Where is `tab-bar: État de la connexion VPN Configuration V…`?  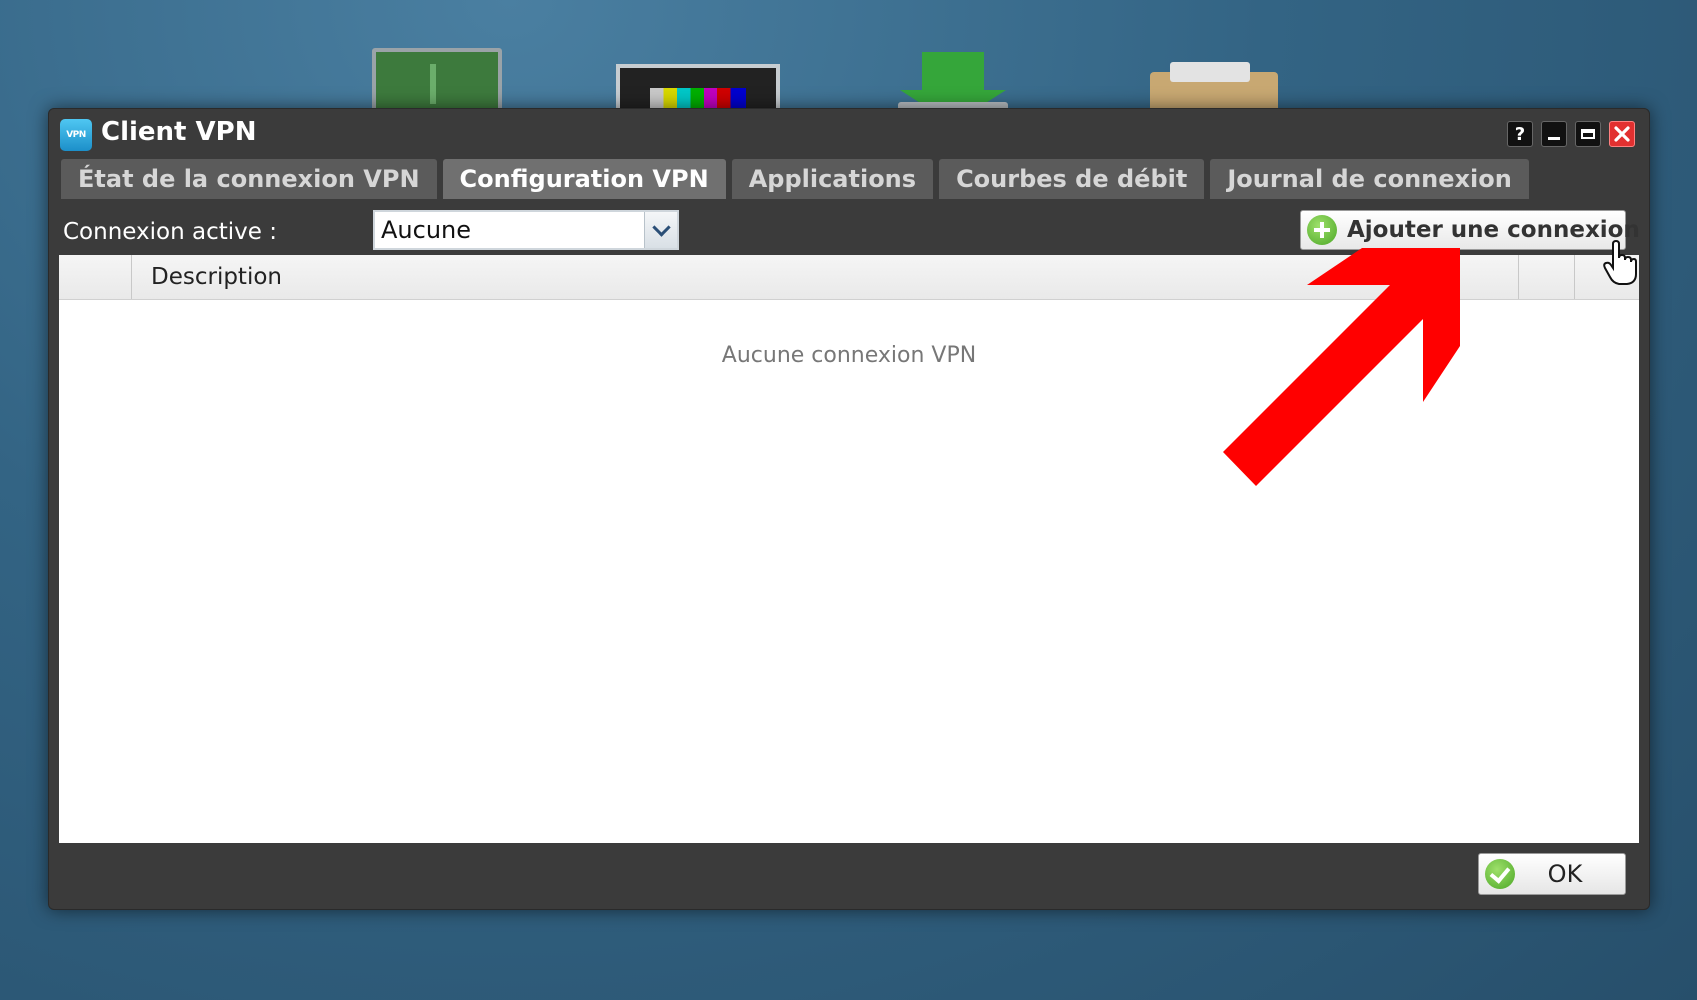
tab-bar: État de la connexion VPN Configuration V… is located at coordinates (795, 180).